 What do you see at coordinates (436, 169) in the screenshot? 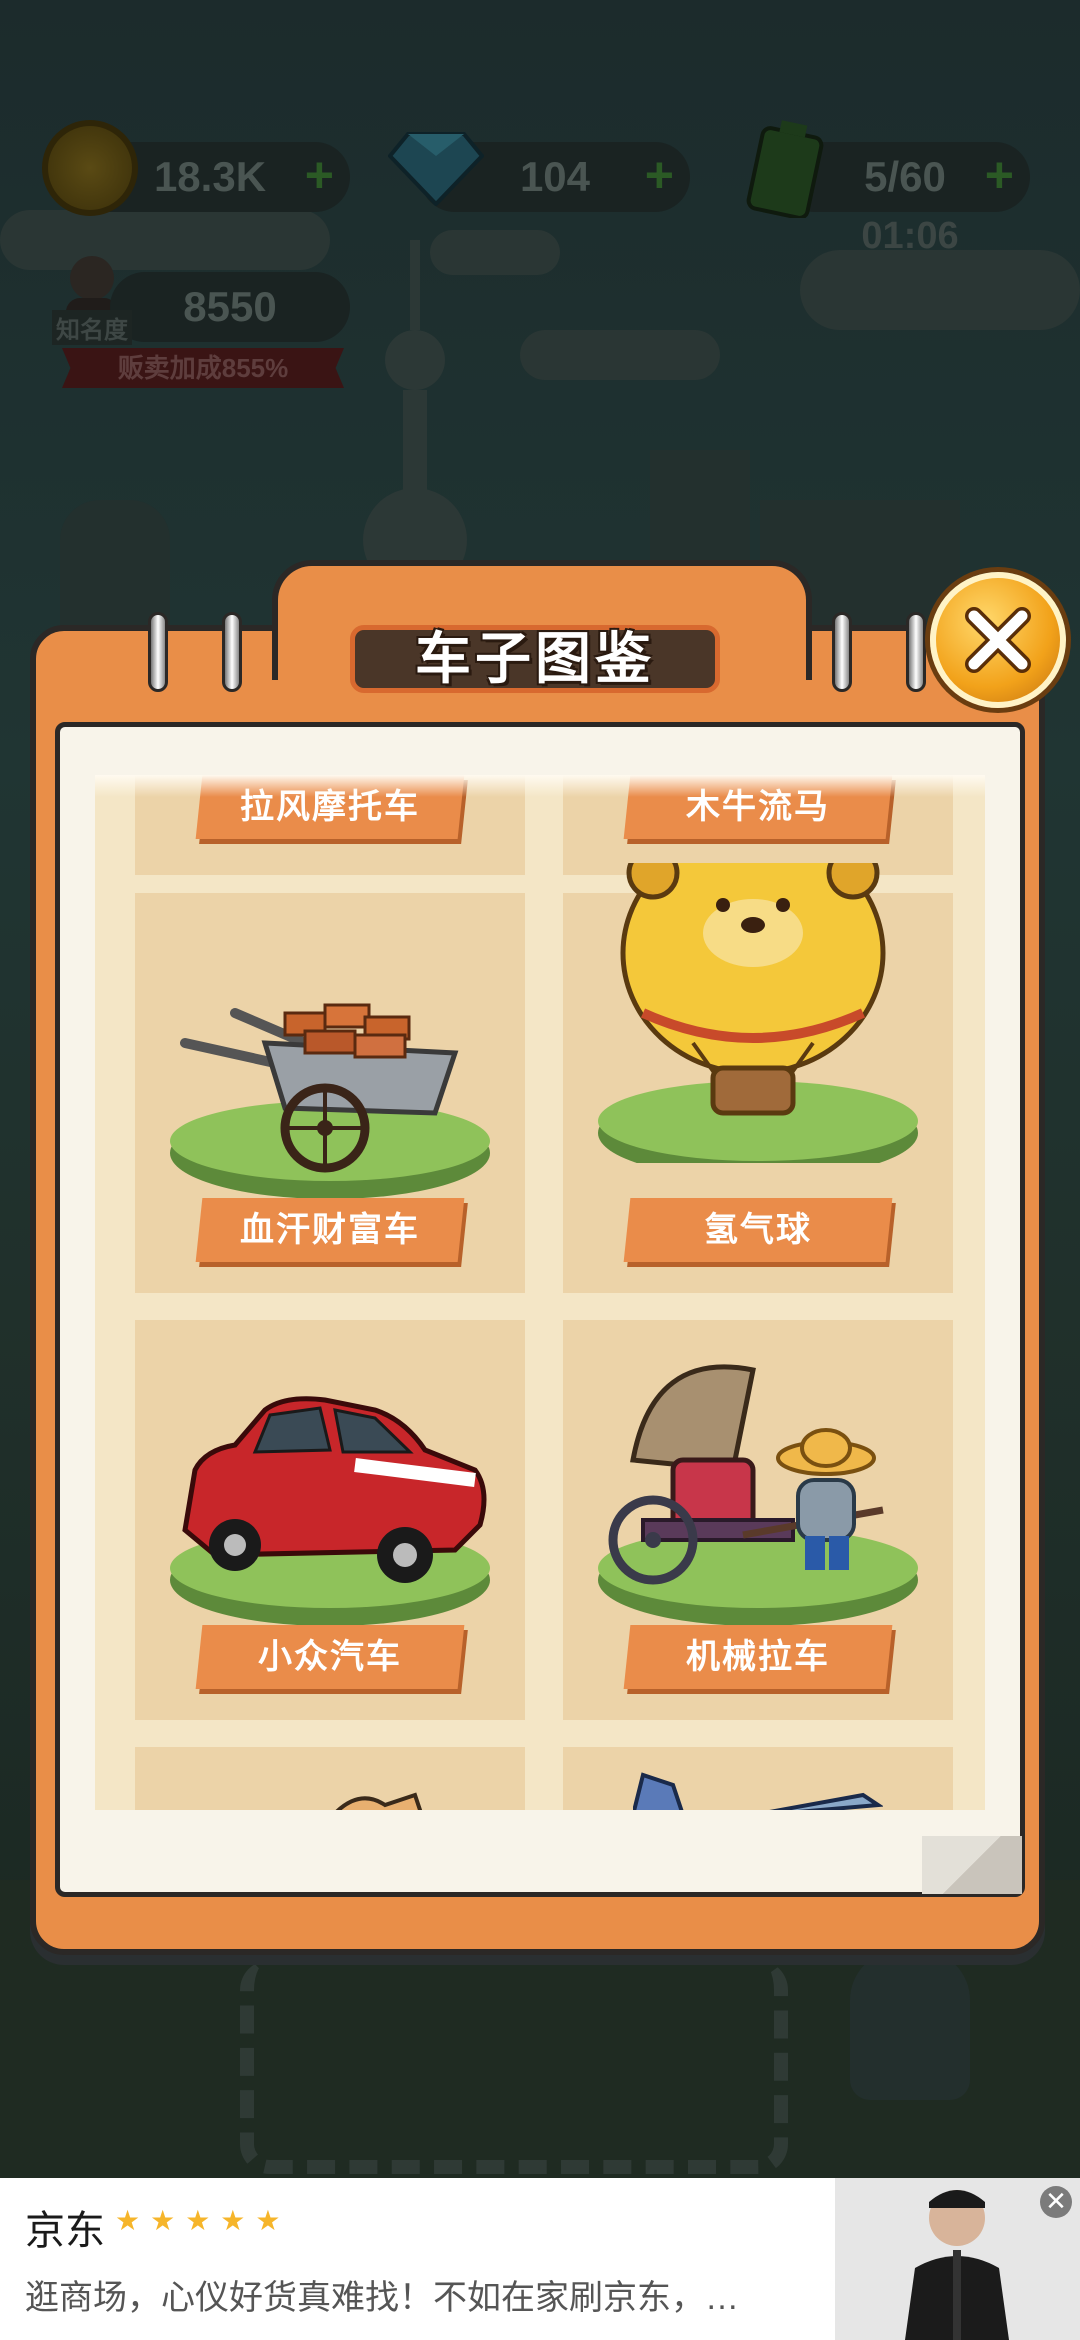
I see `diamond-icon` at bounding box center [436, 169].